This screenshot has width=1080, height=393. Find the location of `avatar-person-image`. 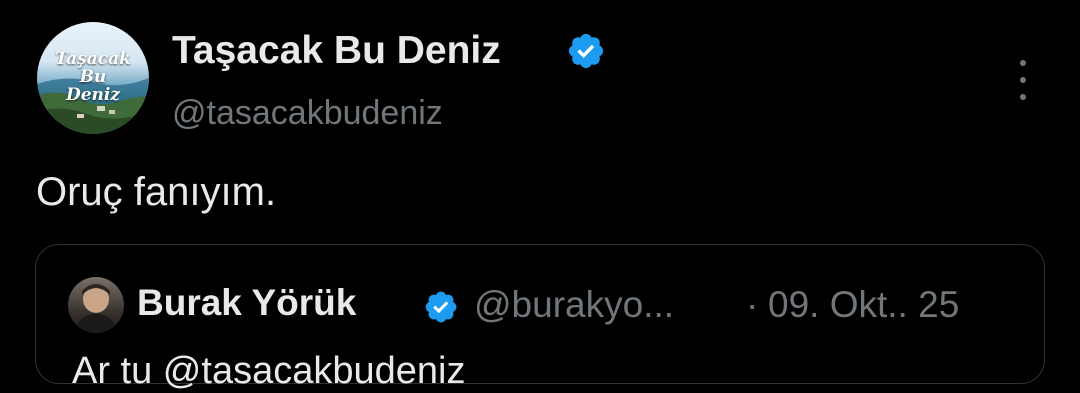

avatar-person-image is located at coordinates (96, 308).